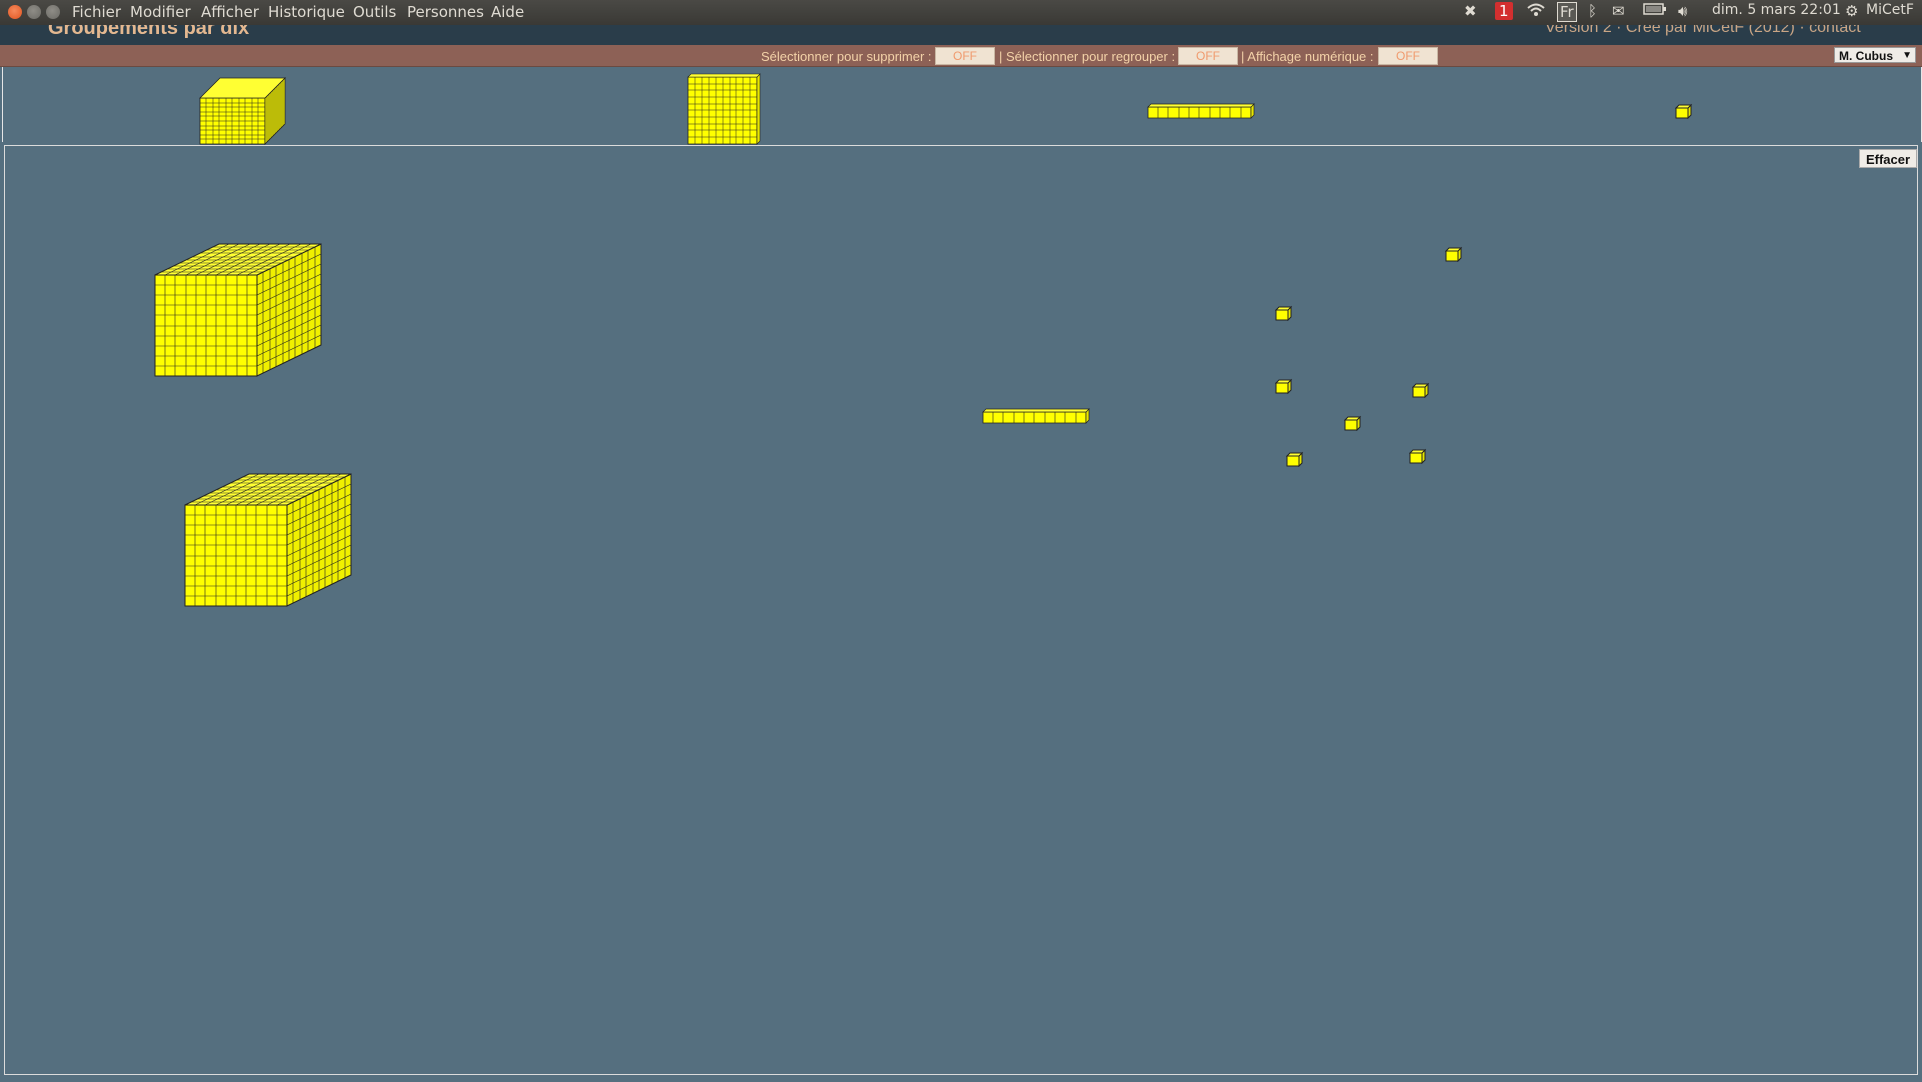  I want to click on group-mode-toggle: OFF, so click(1208, 56).